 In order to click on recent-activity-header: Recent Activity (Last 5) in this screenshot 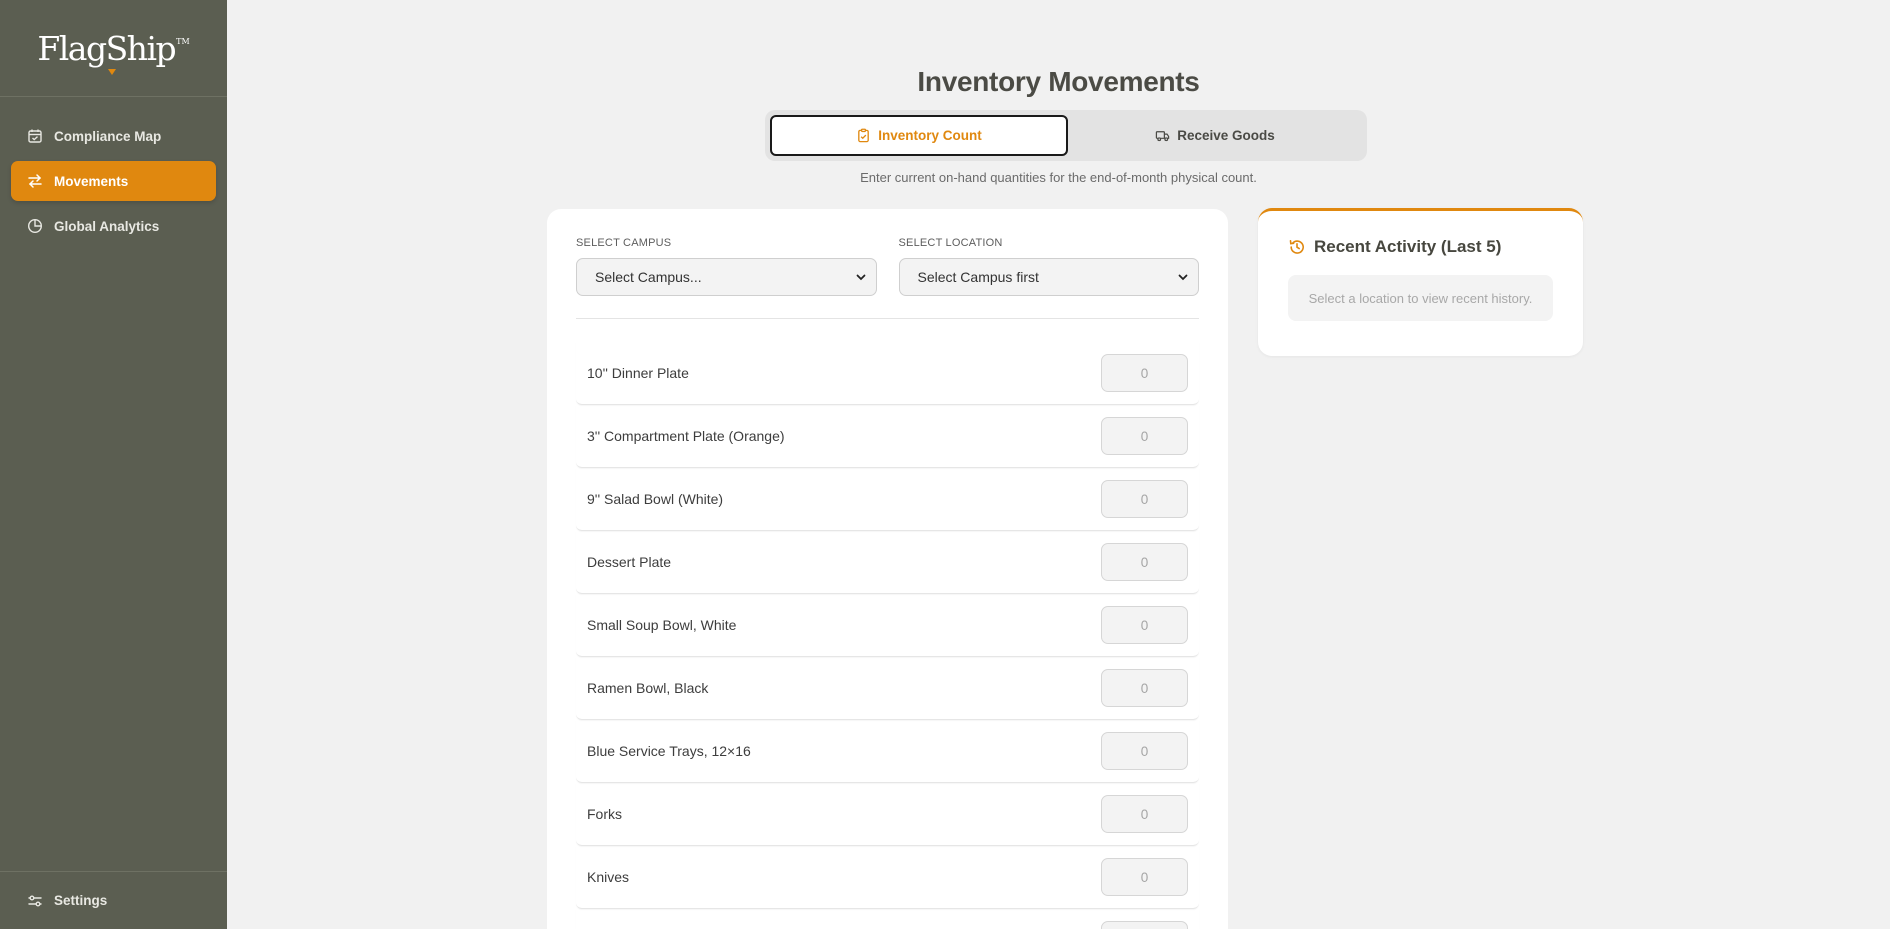, I will do `click(1420, 247)`.